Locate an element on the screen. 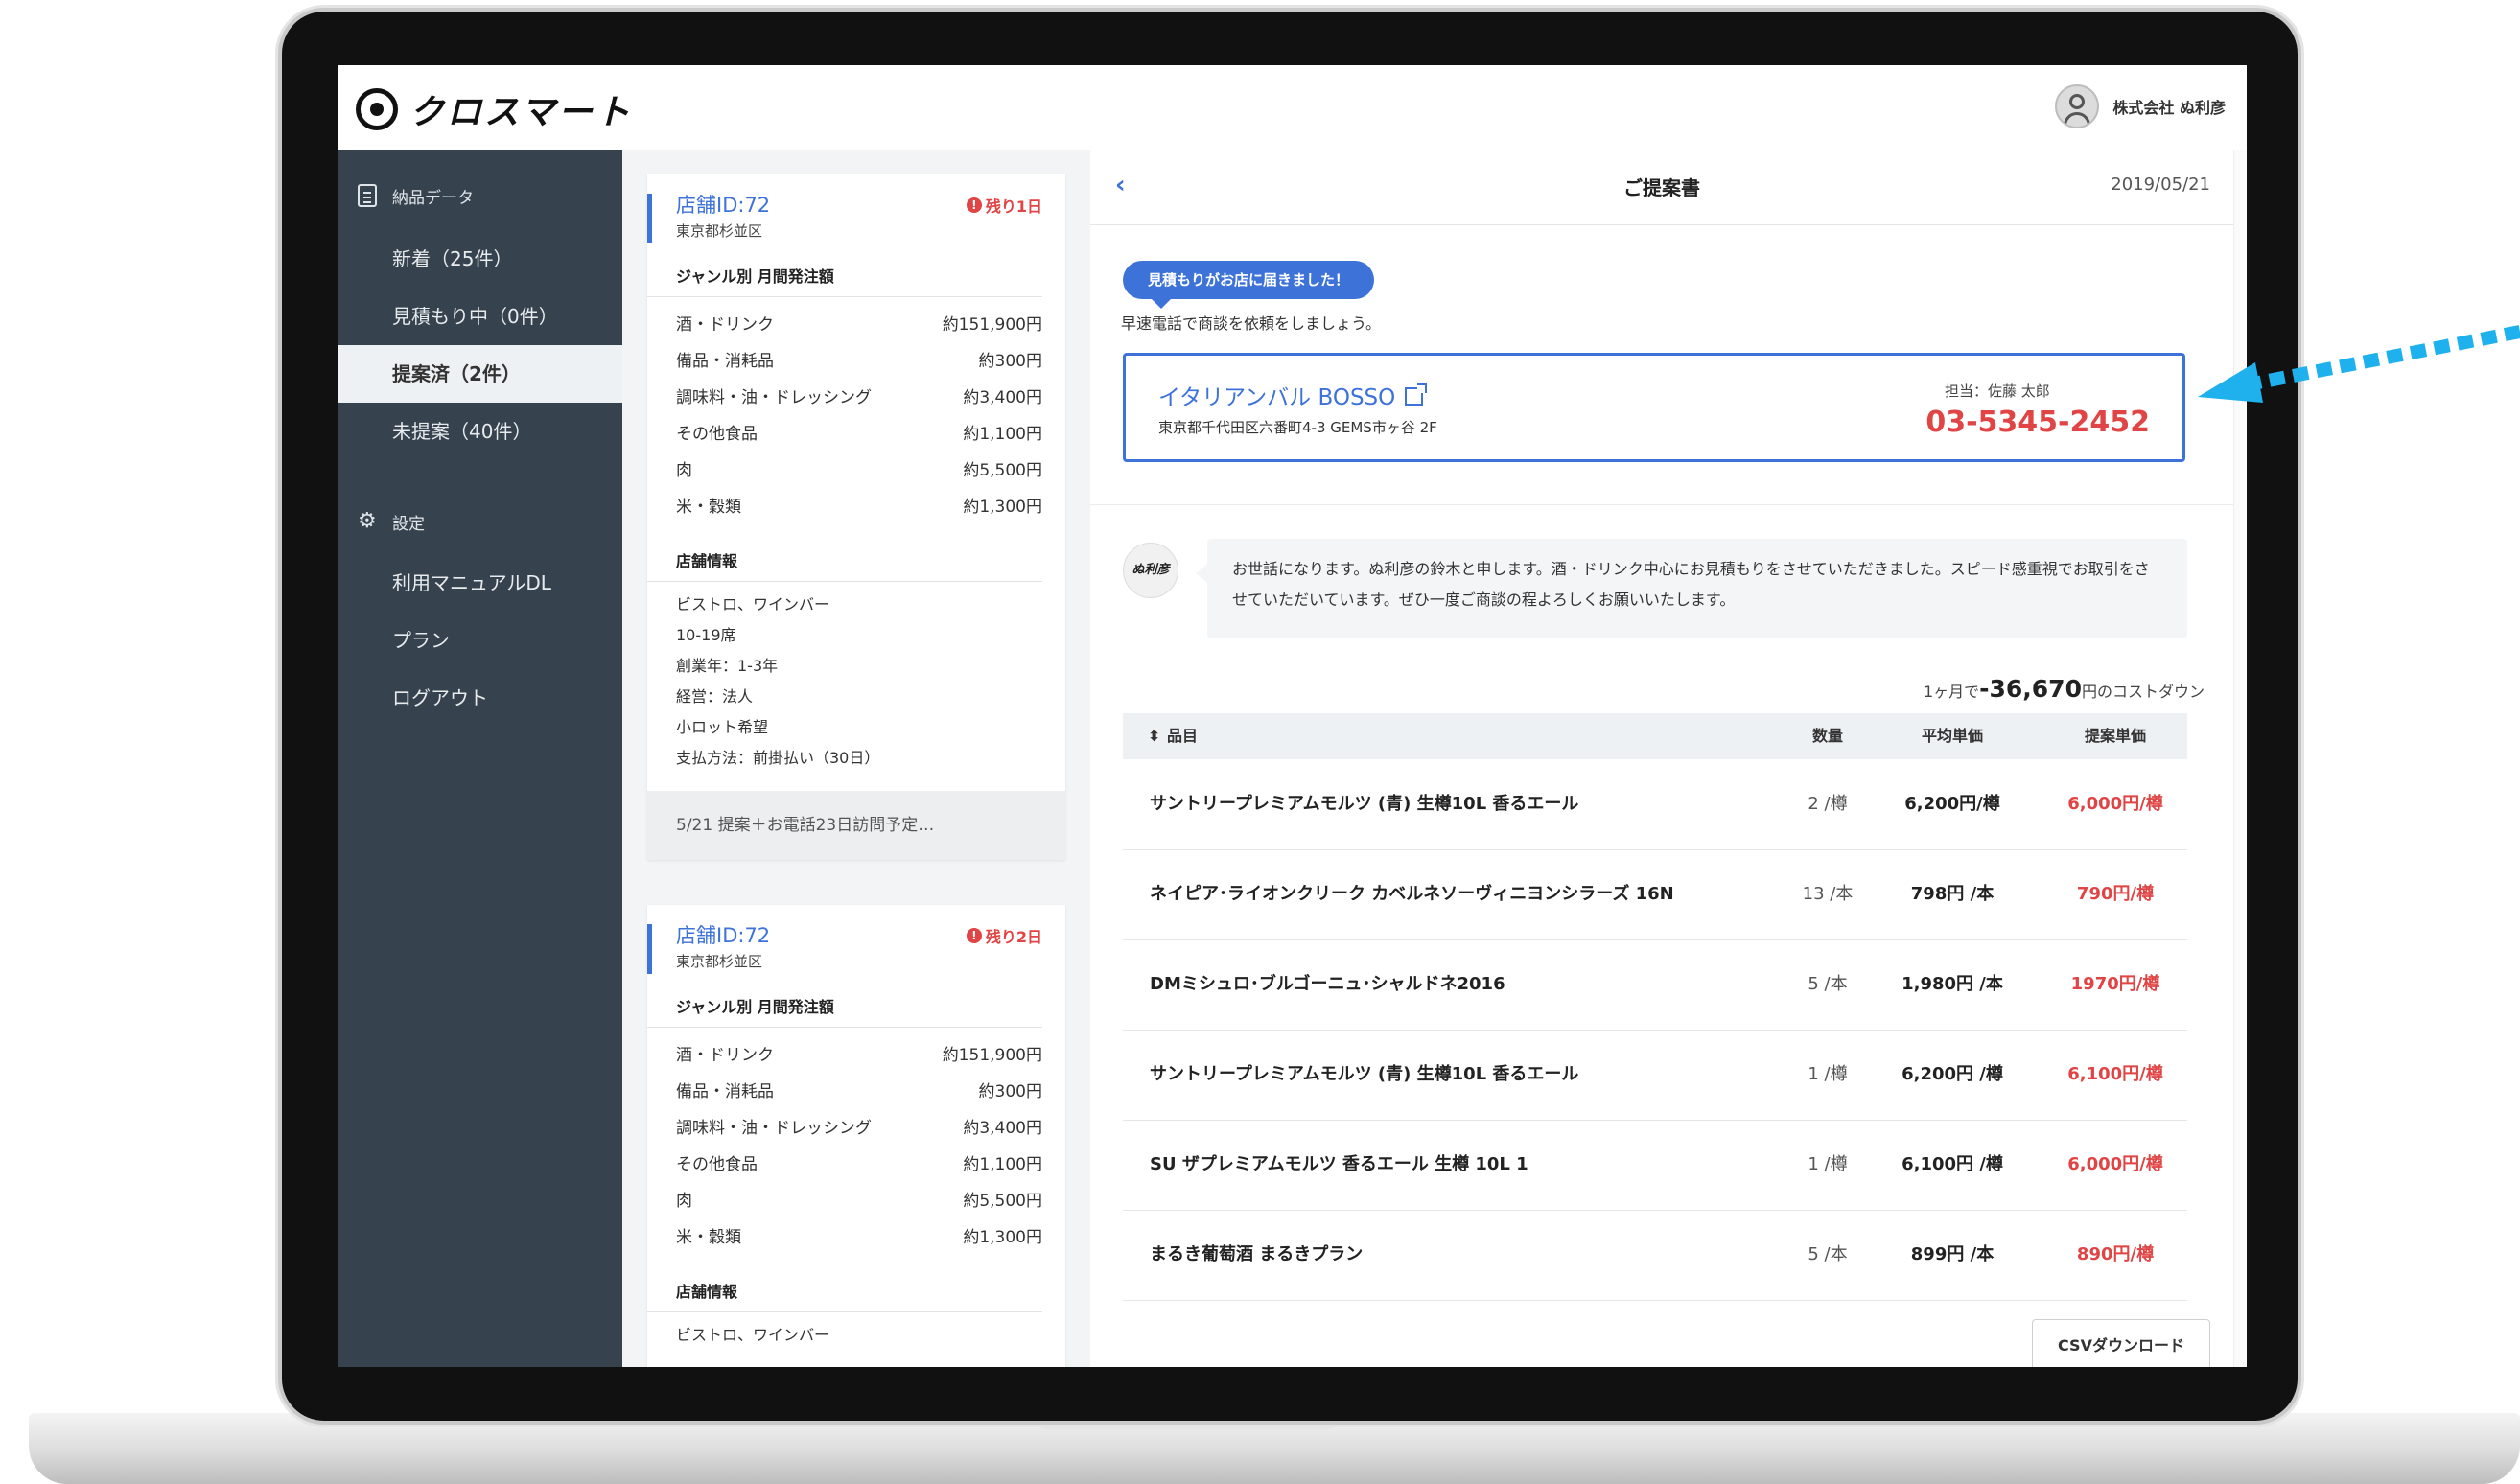 This screenshot has height=1484, width=2520. table-header: ⬍ 品目 数量 平均単価 提案単価 is located at coordinates (1655, 736).